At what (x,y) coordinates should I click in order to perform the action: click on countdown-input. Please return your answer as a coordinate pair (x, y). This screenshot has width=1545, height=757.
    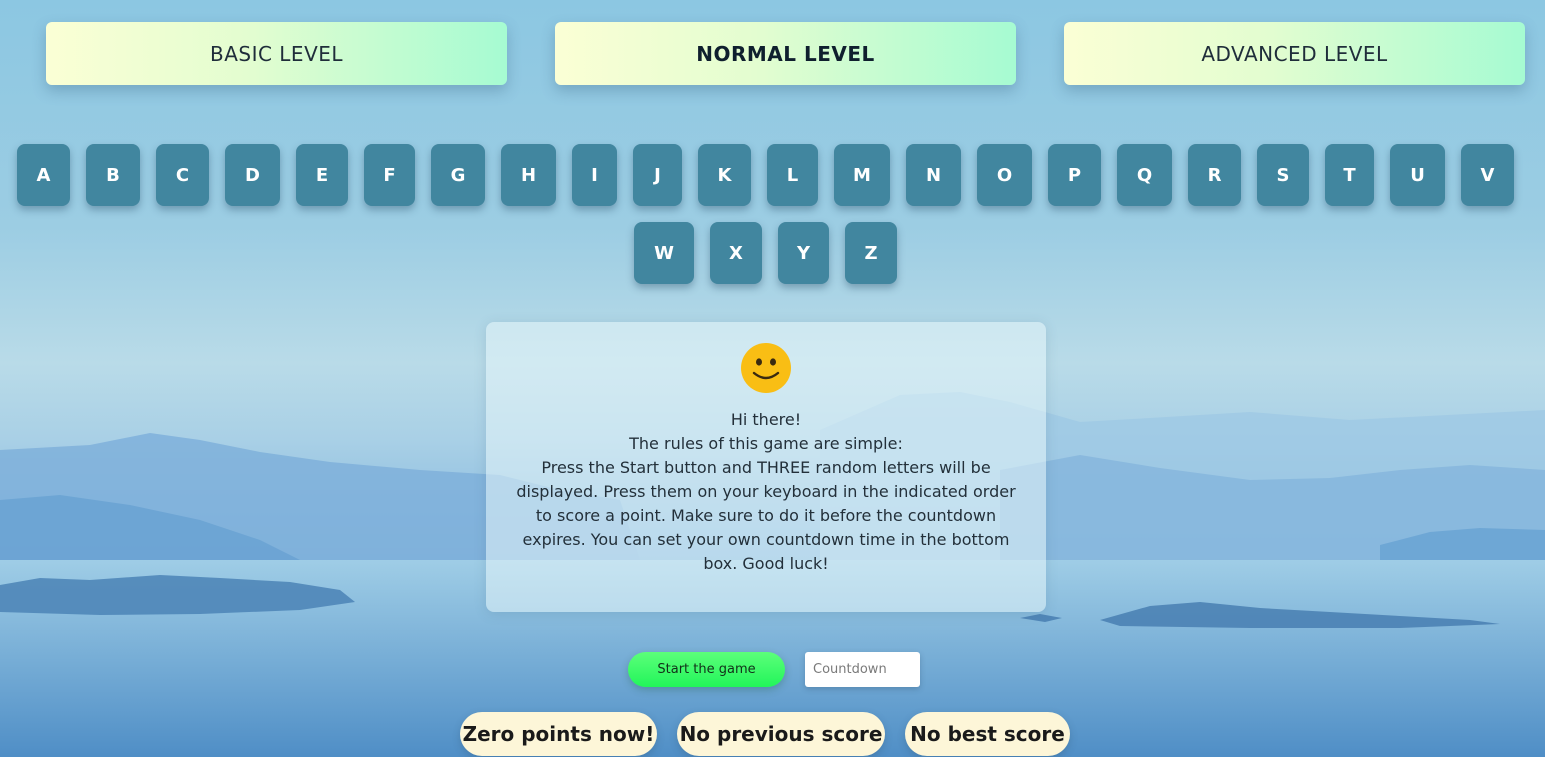
    Looking at the image, I should click on (862, 669).